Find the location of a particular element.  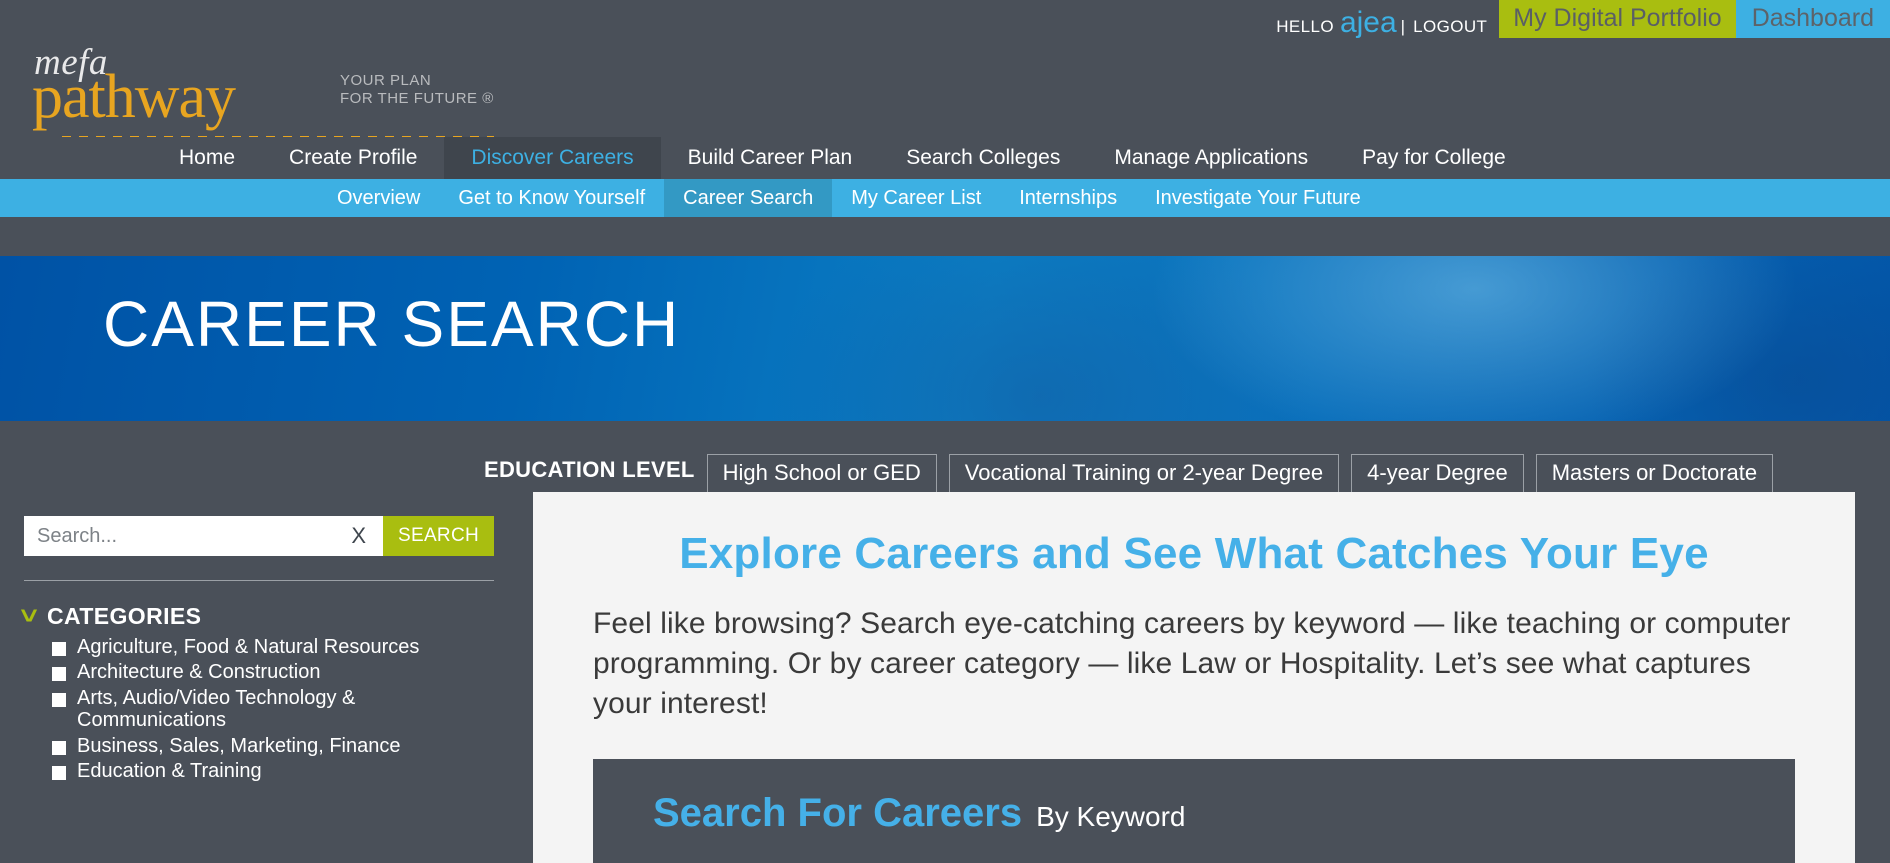

logo-tagline-line2: FOR THE FUTURE ® is located at coordinates (417, 98).